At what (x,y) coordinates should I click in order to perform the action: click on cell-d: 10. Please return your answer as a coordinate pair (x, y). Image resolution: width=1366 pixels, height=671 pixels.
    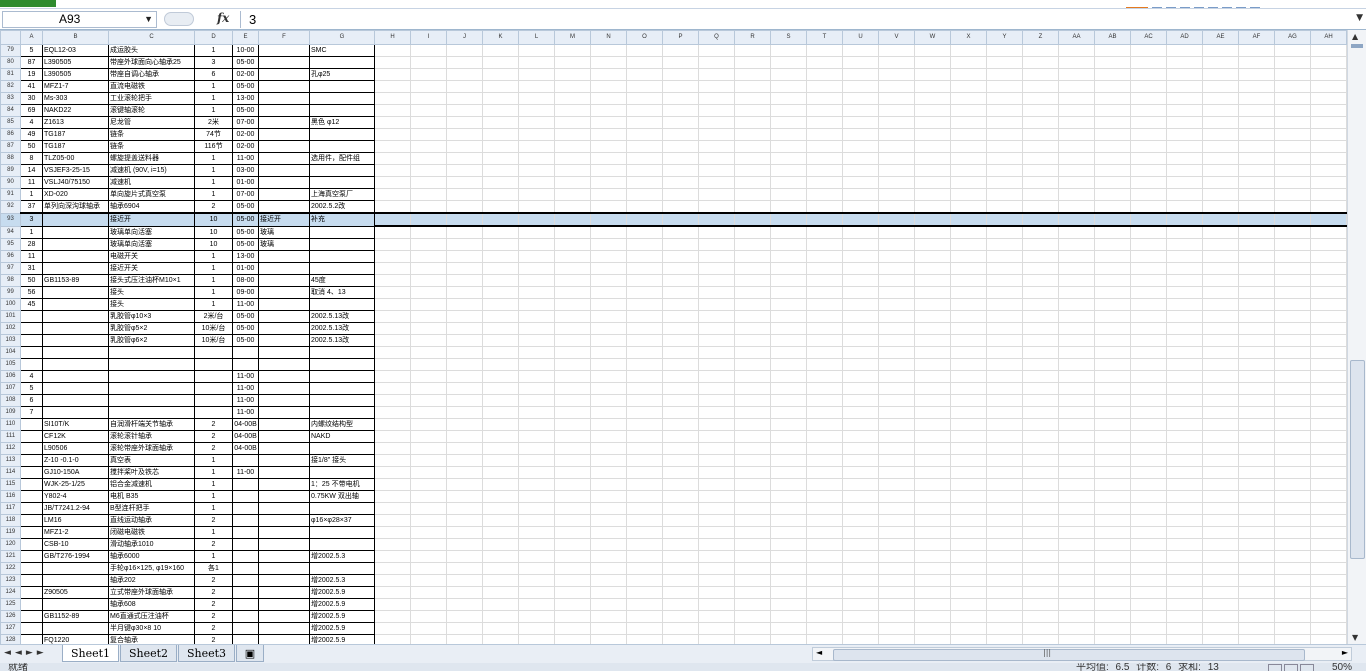
    Looking at the image, I should click on (213, 244).